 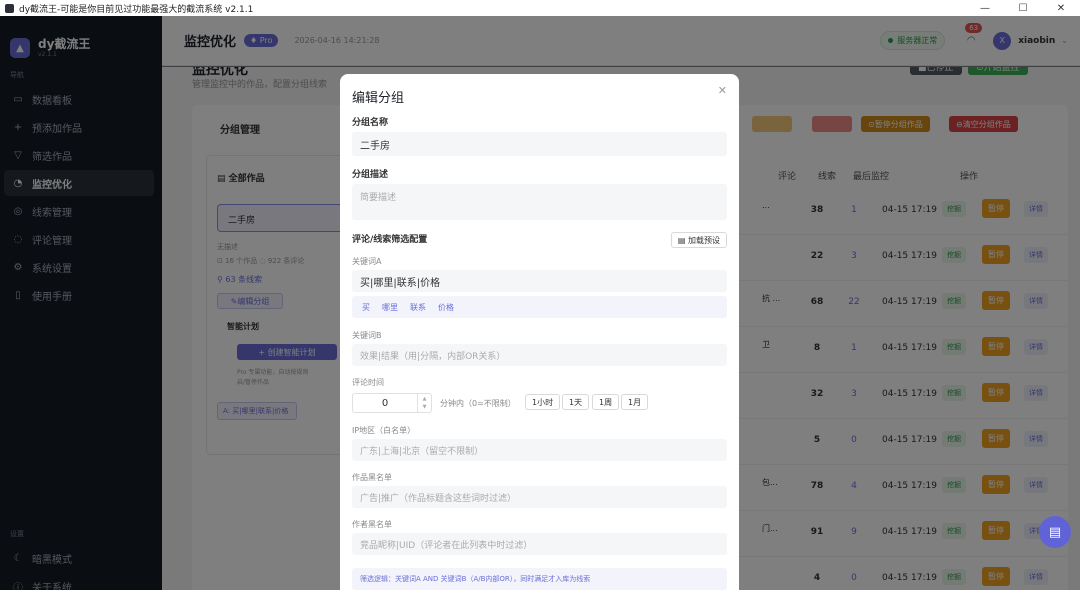 What do you see at coordinates (392, 403) in the screenshot?
I see `comment-time-stepper: 0 ▲ ▼` at bounding box center [392, 403].